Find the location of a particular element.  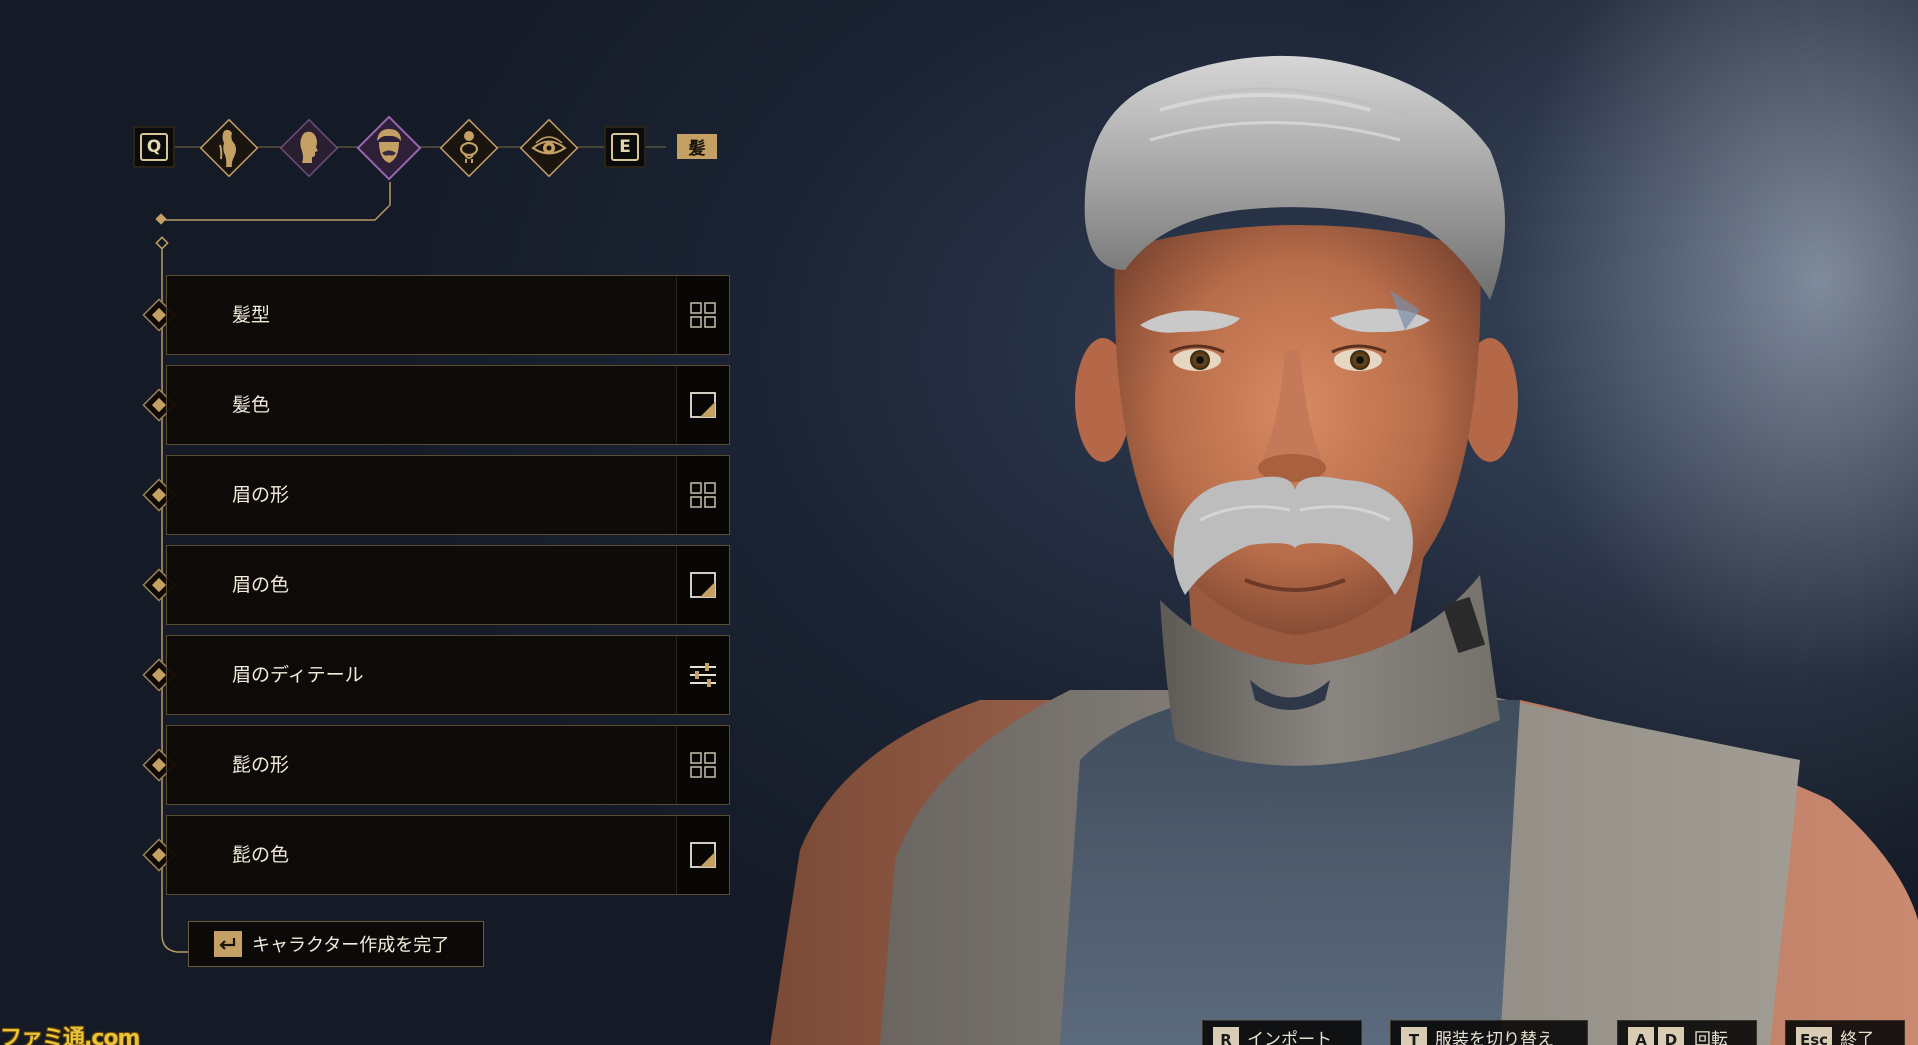

next-category-key: E is located at coordinates (625, 147).